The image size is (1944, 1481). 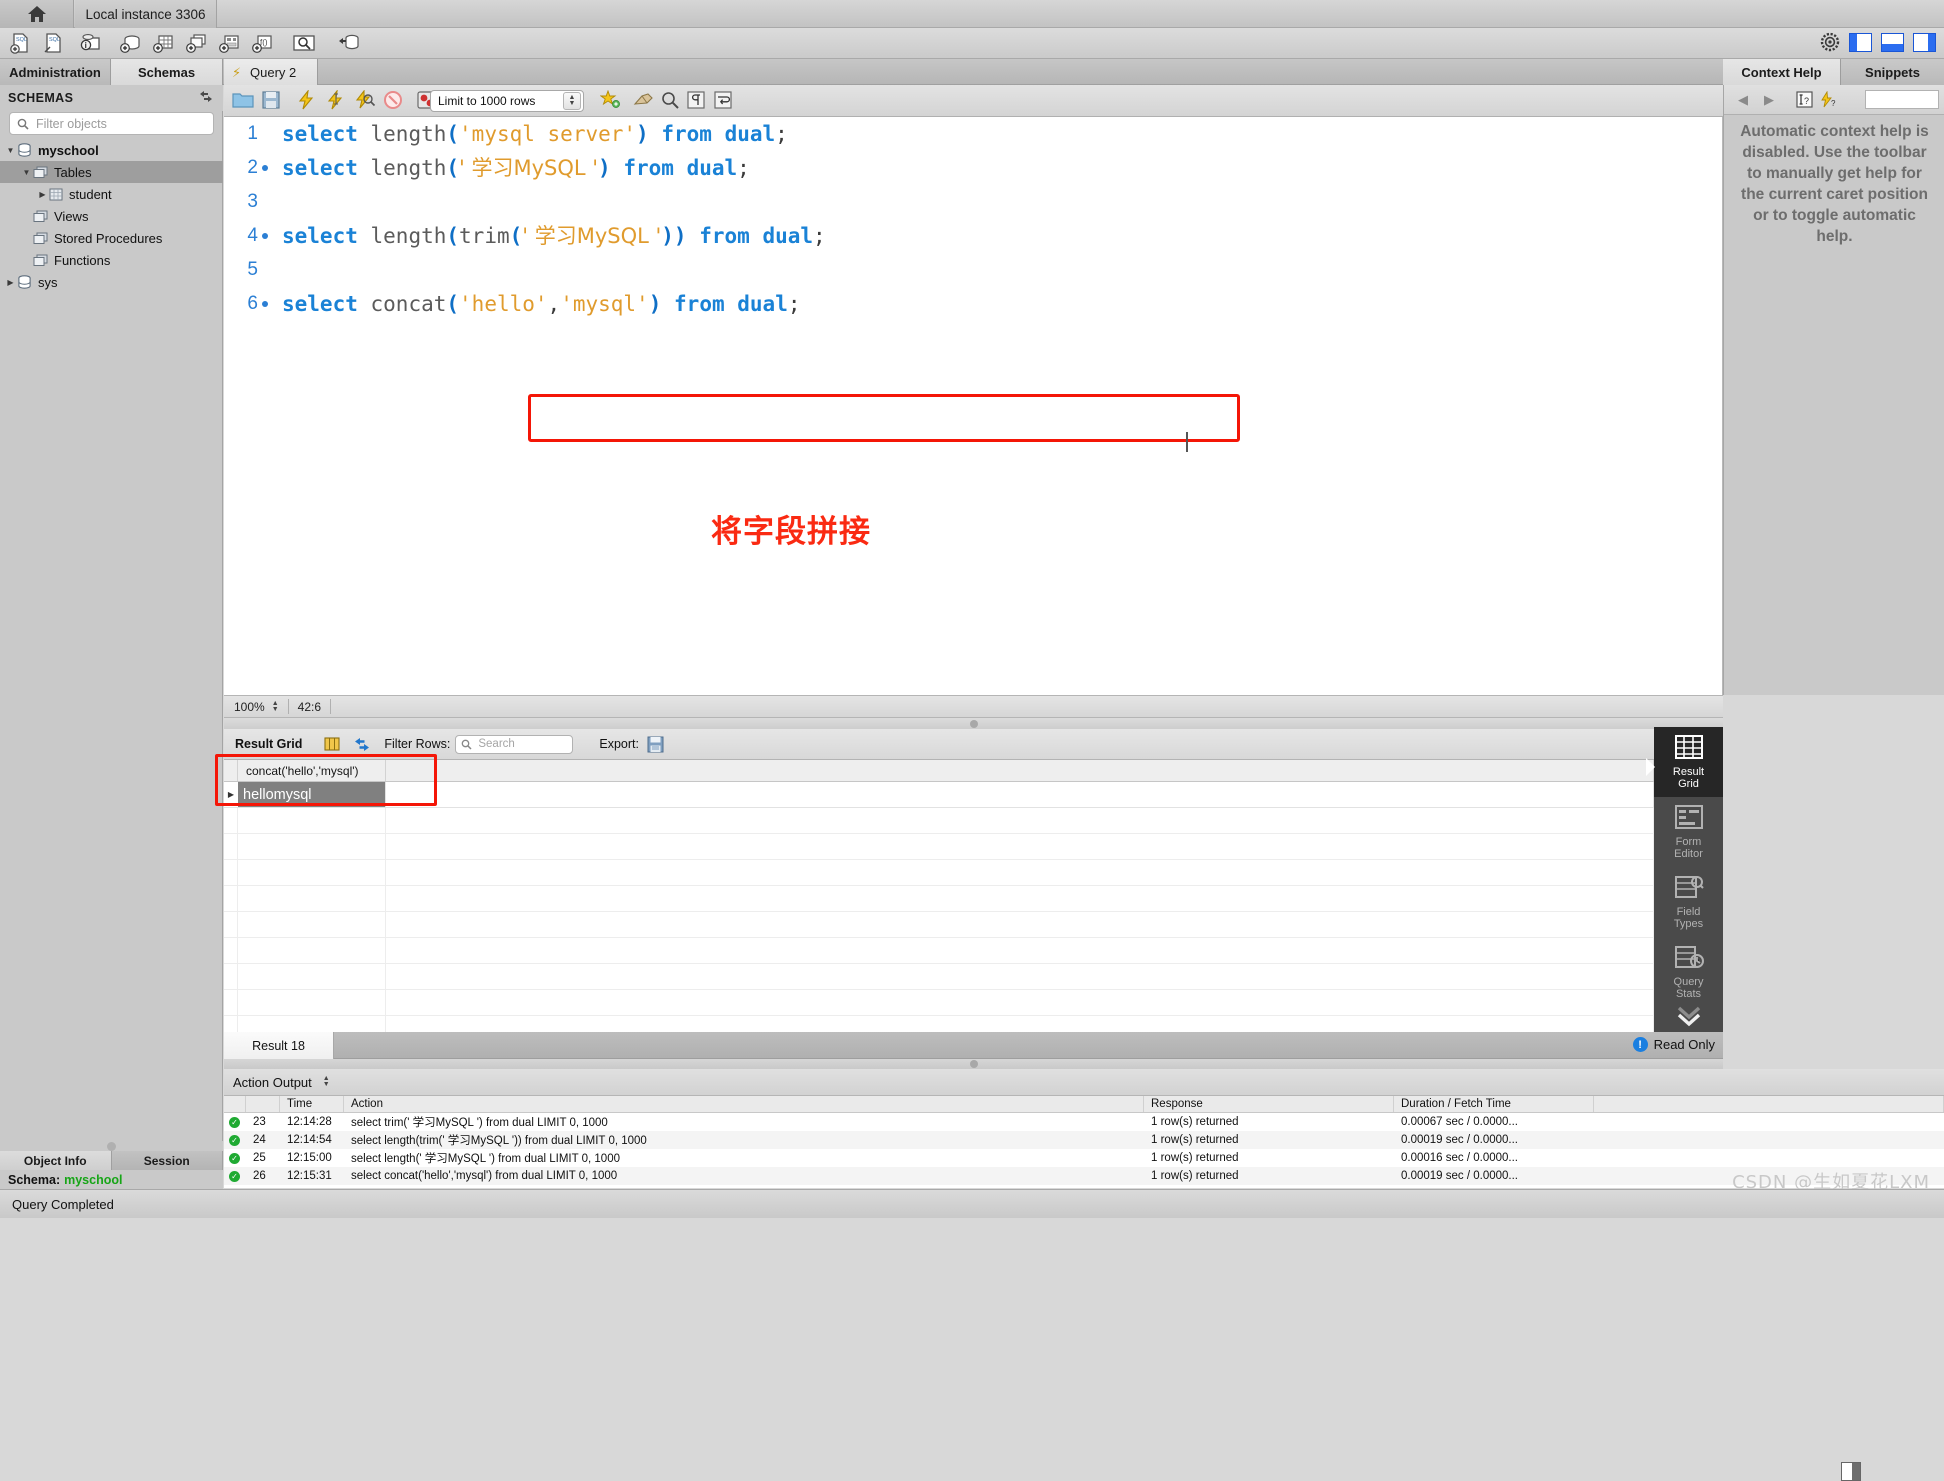 What do you see at coordinates (1494, 1104) in the screenshot?
I see `ao-column-header: Duration / Fetch Time` at bounding box center [1494, 1104].